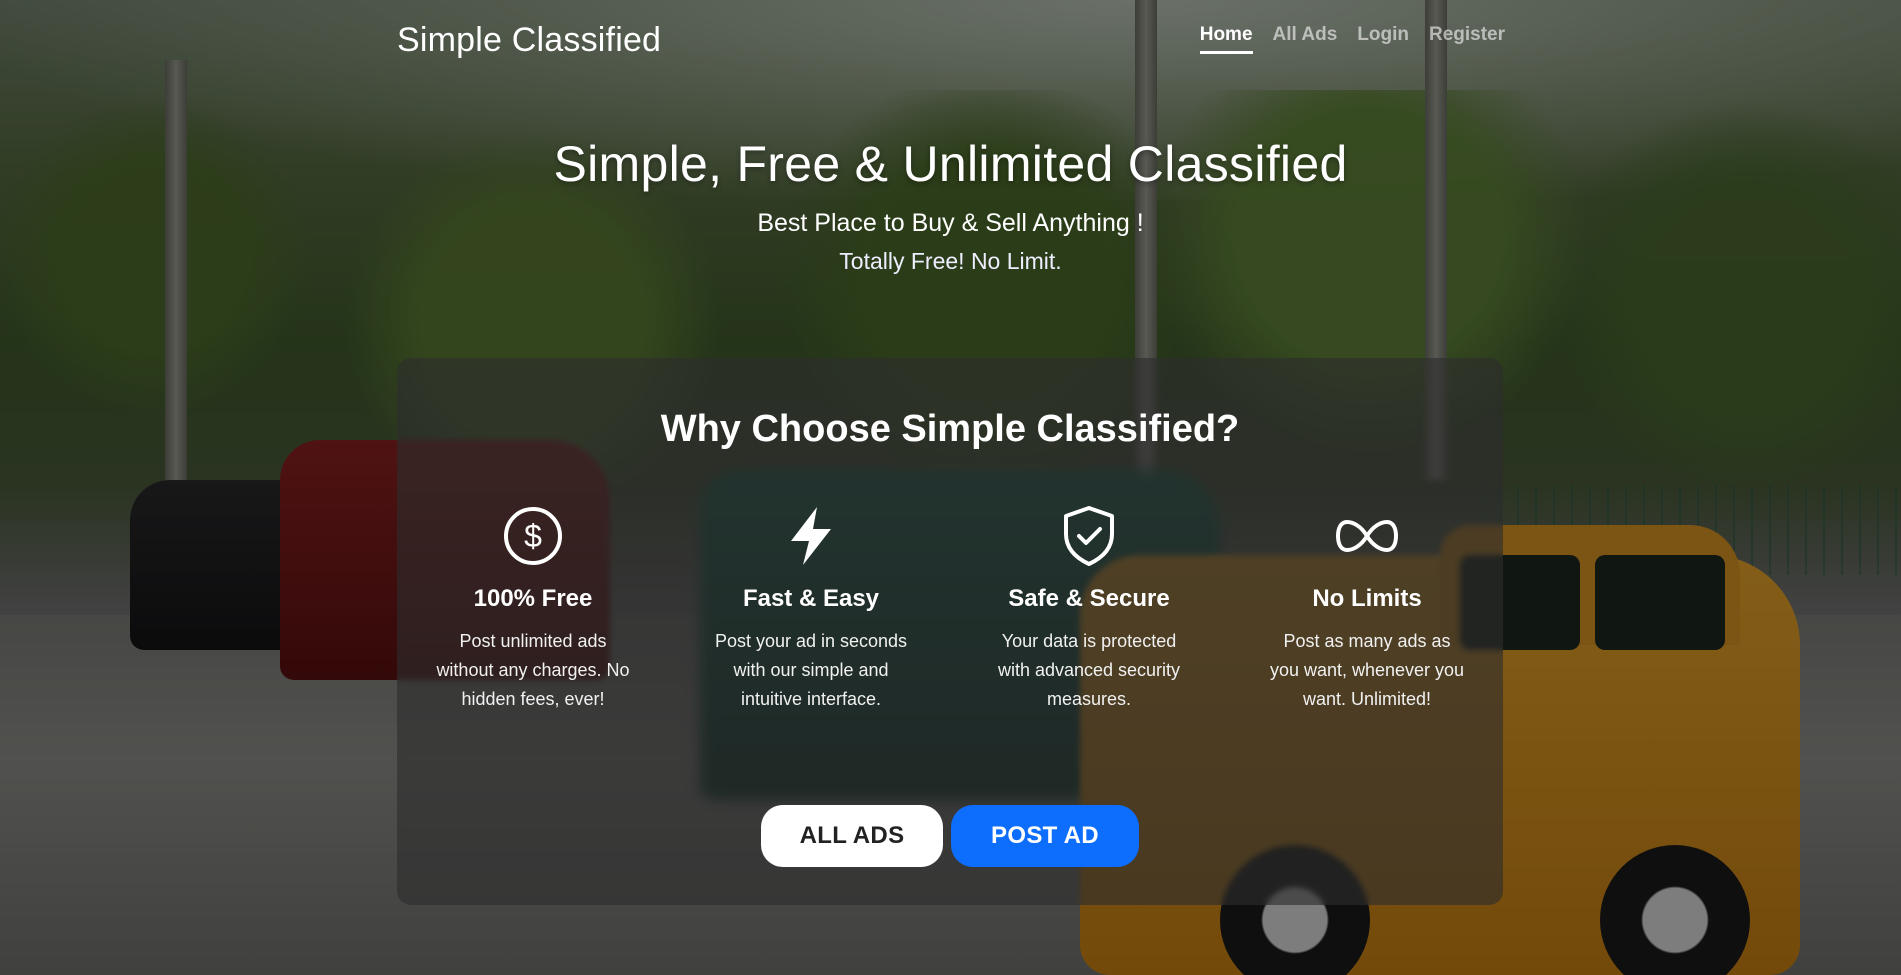 The image size is (1901, 975). I want to click on infinity-icon, so click(1367, 536).